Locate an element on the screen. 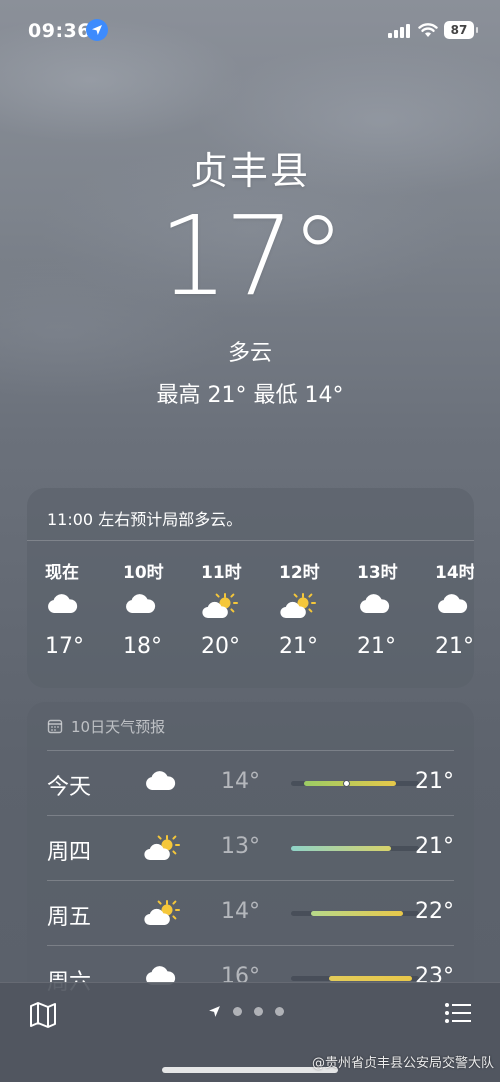 This screenshot has height=1082, width=500. status-bar: 09:36 87 is located at coordinates (250, 32).